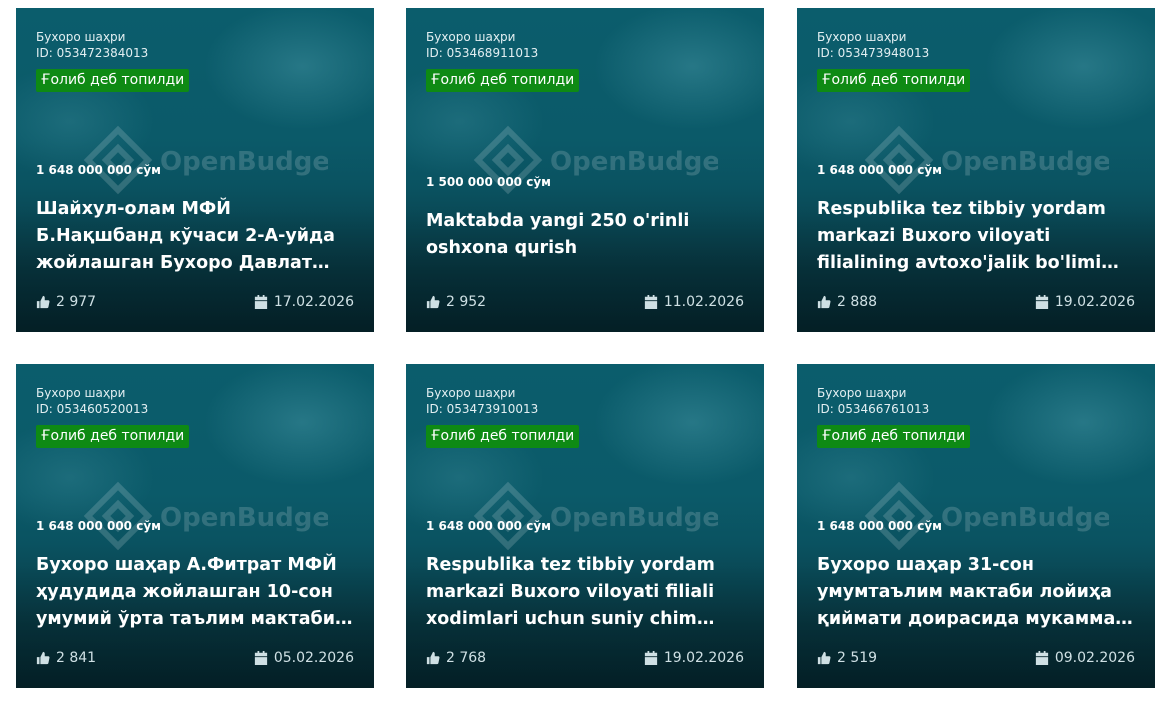 The height and width of the screenshot is (701, 1171). I want to click on card-id: ID: 053468911013, so click(482, 53).